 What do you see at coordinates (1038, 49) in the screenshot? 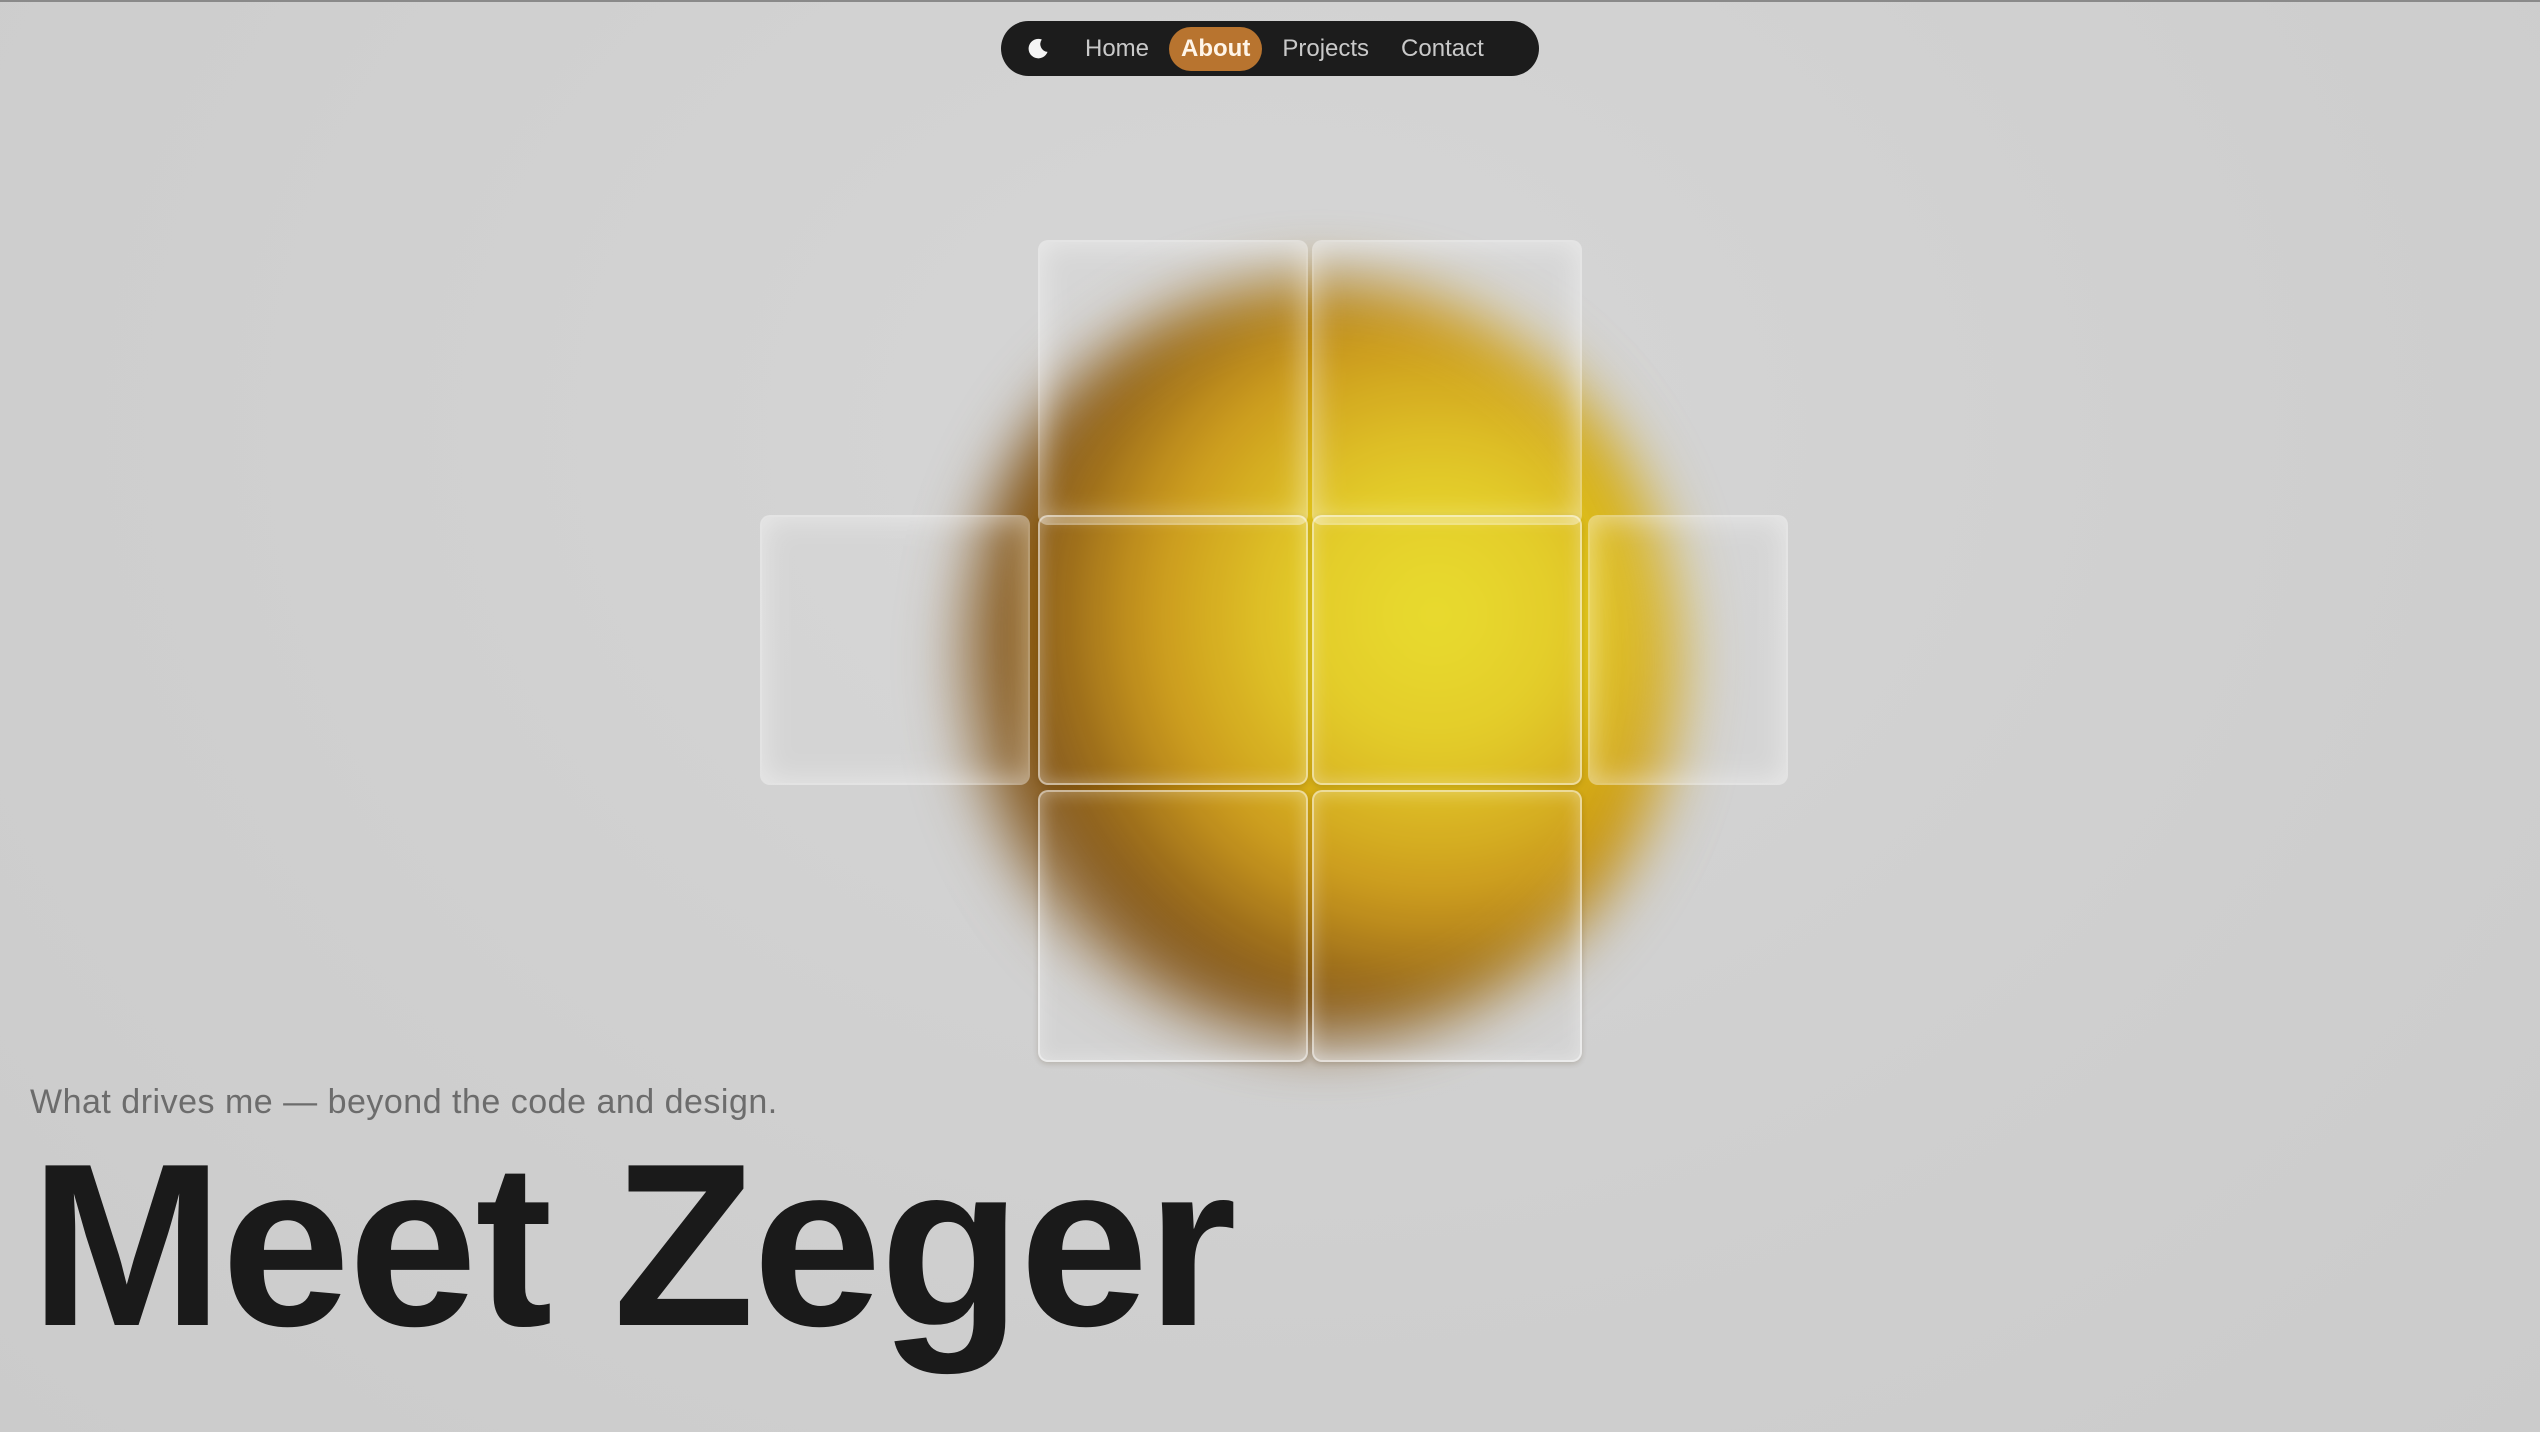
I see `moon-icon` at bounding box center [1038, 49].